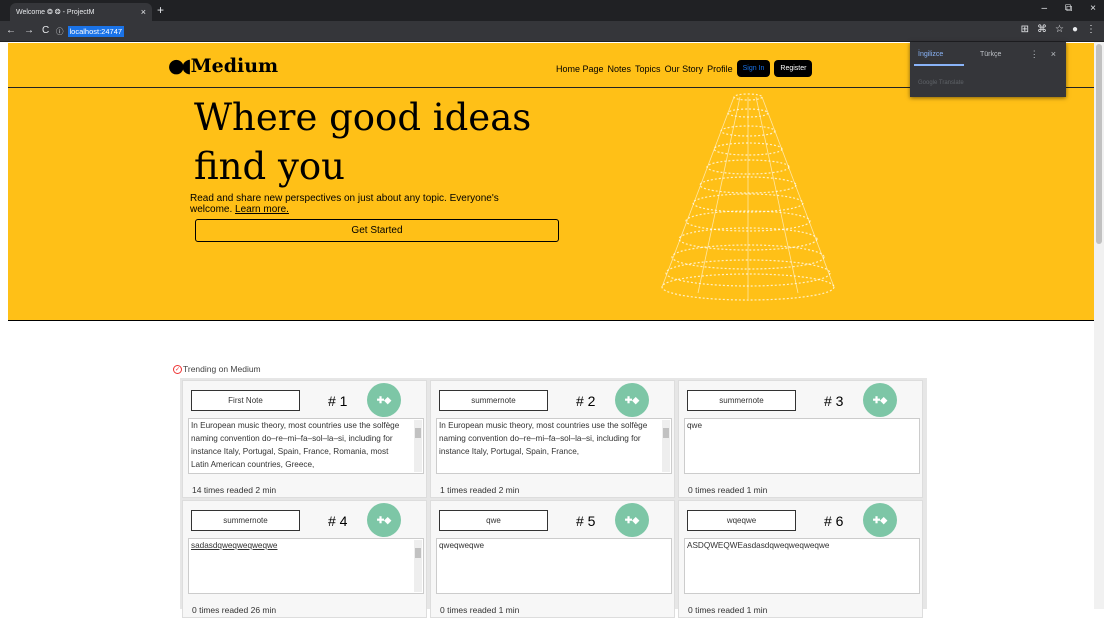  I want to click on card-footer: 0 times readed 26 min, so click(234, 610).